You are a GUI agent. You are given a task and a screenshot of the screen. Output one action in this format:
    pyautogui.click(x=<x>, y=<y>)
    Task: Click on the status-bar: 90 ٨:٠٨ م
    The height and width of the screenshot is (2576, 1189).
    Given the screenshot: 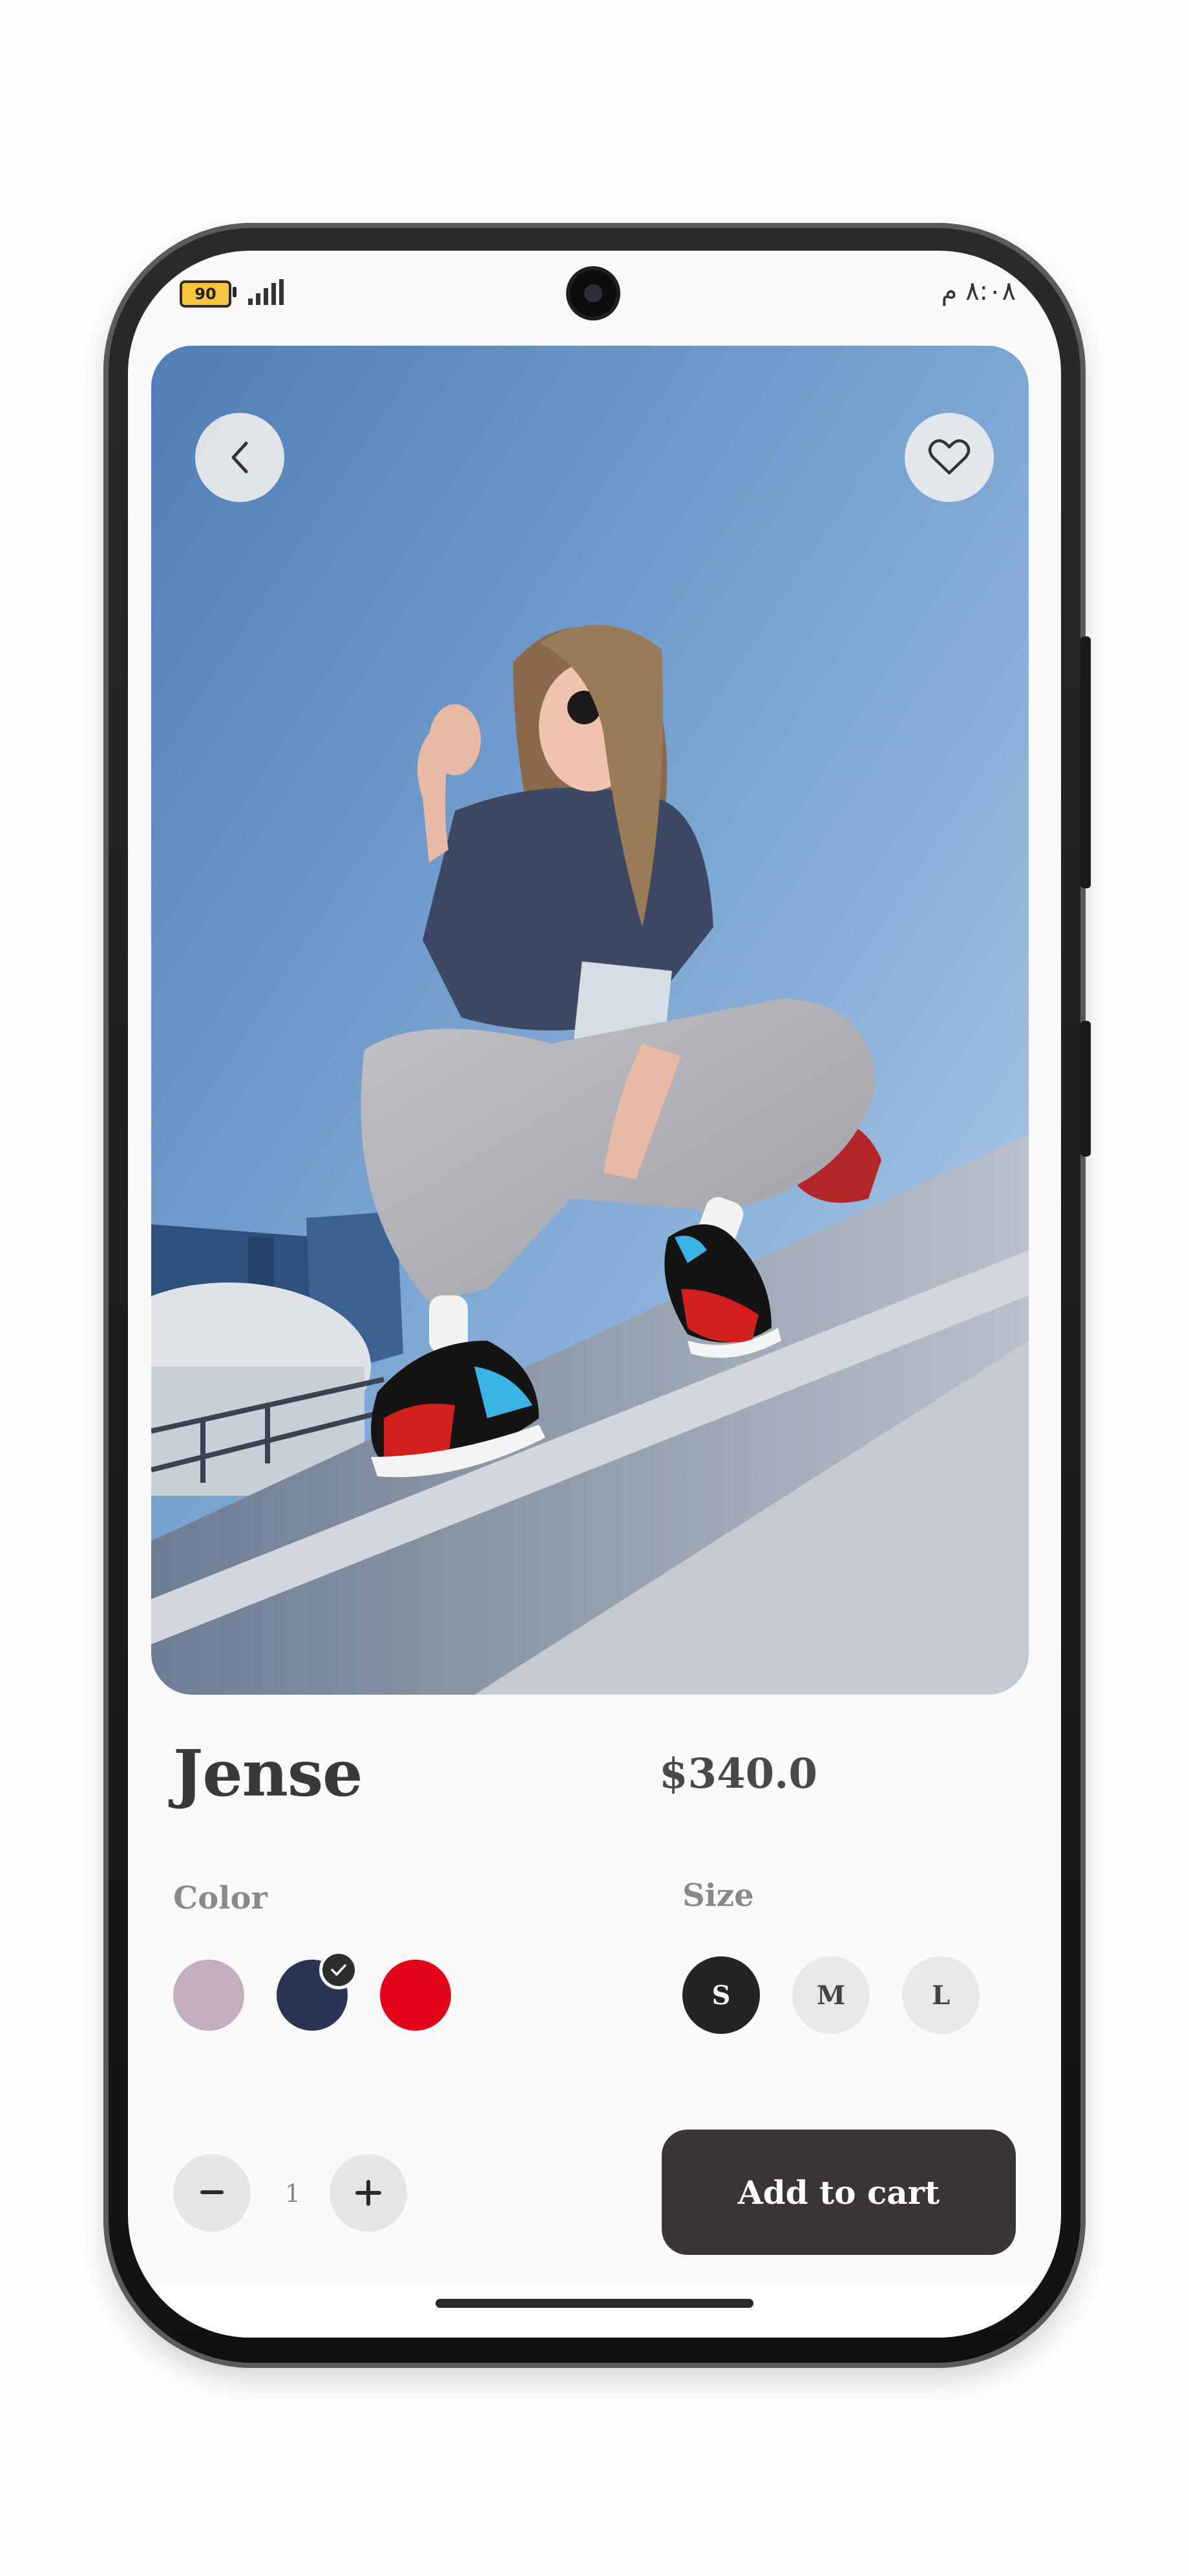 What is the action you would take?
    pyautogui.click(x=594, y=293)
    